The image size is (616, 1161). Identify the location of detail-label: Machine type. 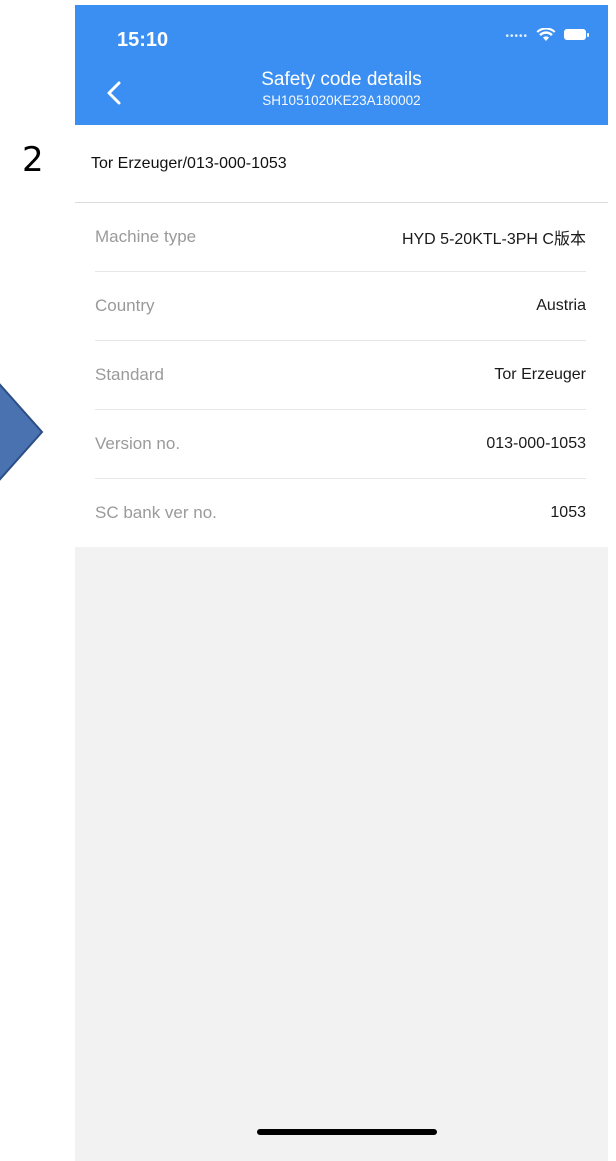
(146, 236).